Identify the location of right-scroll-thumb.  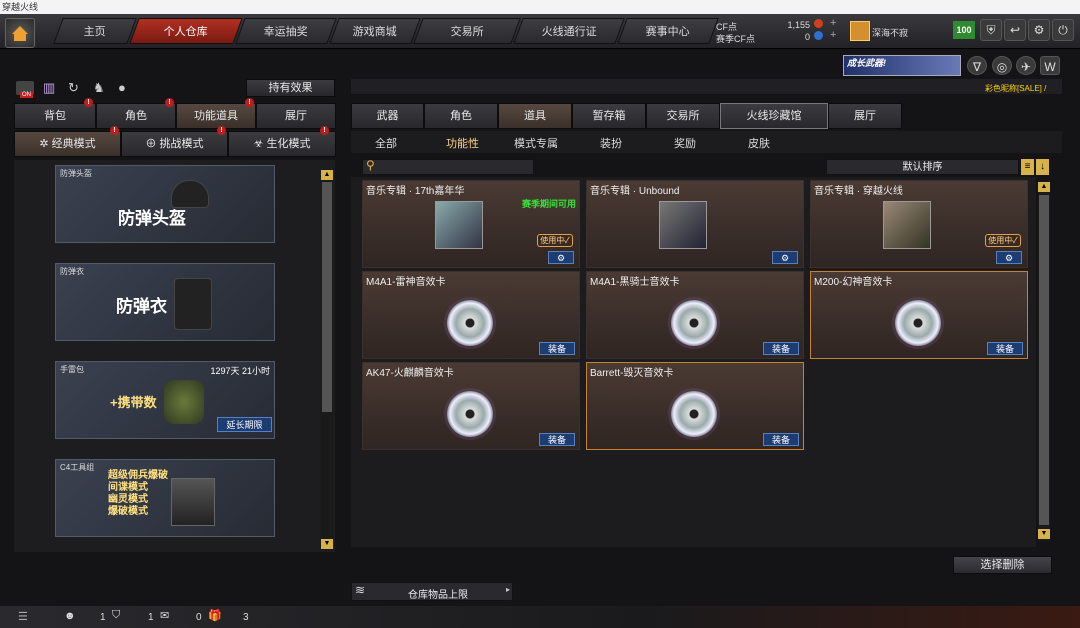
(1044, 360).